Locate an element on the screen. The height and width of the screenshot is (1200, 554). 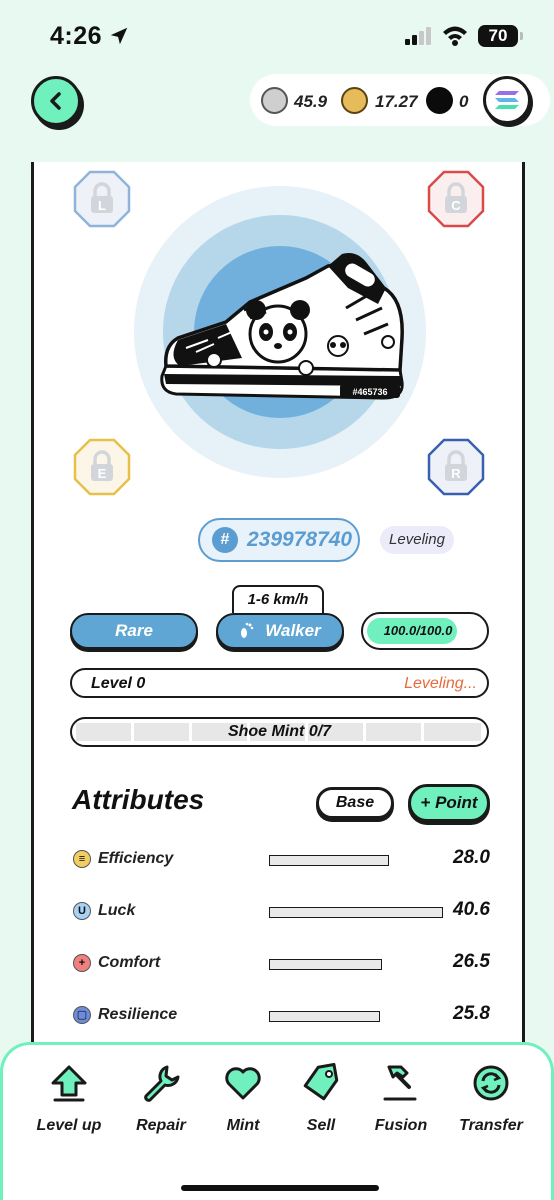
luck-icon: U is located at coordinates (82, 911).